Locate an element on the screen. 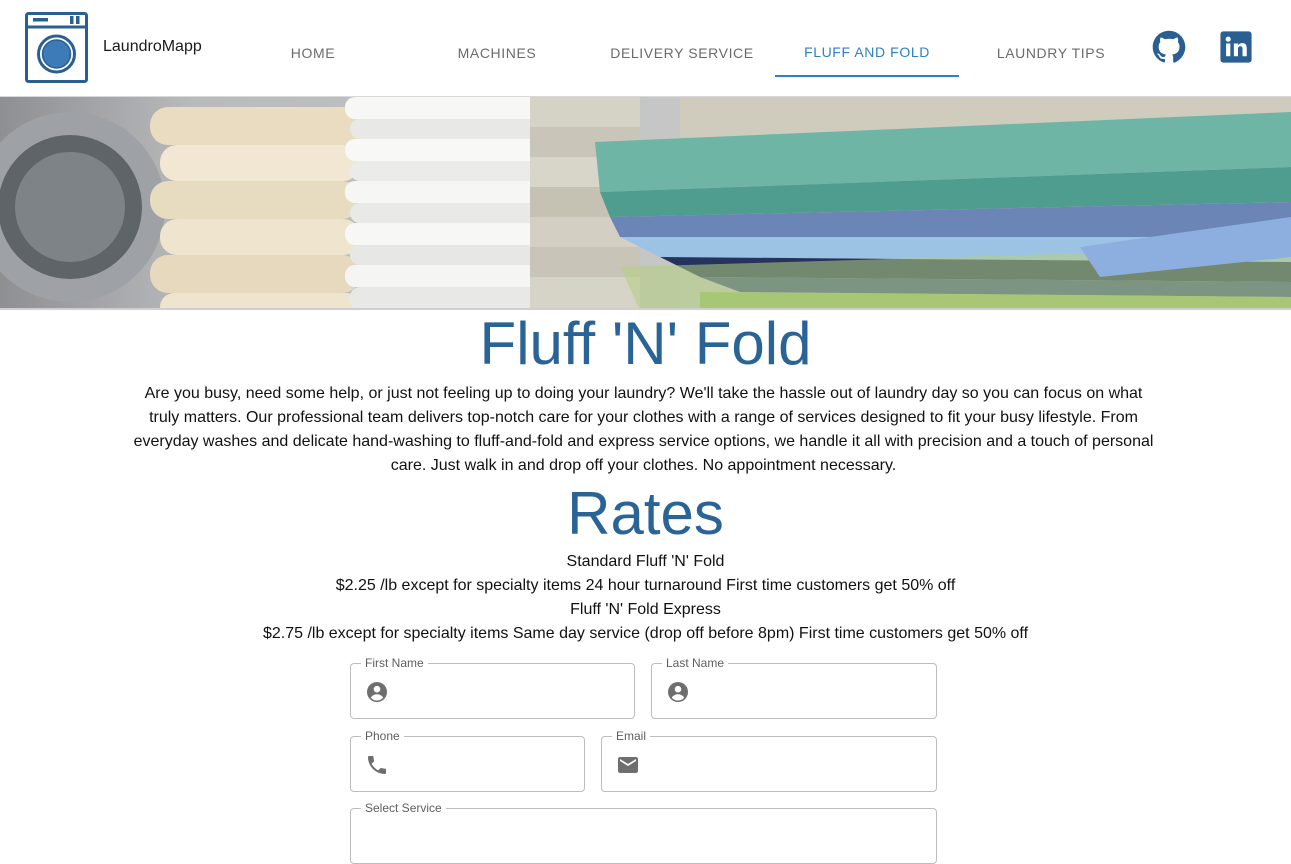 This screenshot has width=1291, height=864. rate-express-name: Fluff 'N' Fold Express is located at coordinates (645, 609).